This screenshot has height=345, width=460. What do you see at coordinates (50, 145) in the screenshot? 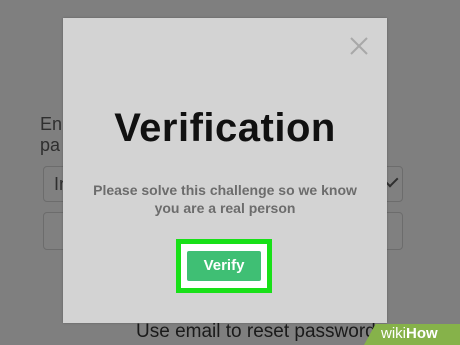
I see `background-label: pa` at bounding box center [50, 145].